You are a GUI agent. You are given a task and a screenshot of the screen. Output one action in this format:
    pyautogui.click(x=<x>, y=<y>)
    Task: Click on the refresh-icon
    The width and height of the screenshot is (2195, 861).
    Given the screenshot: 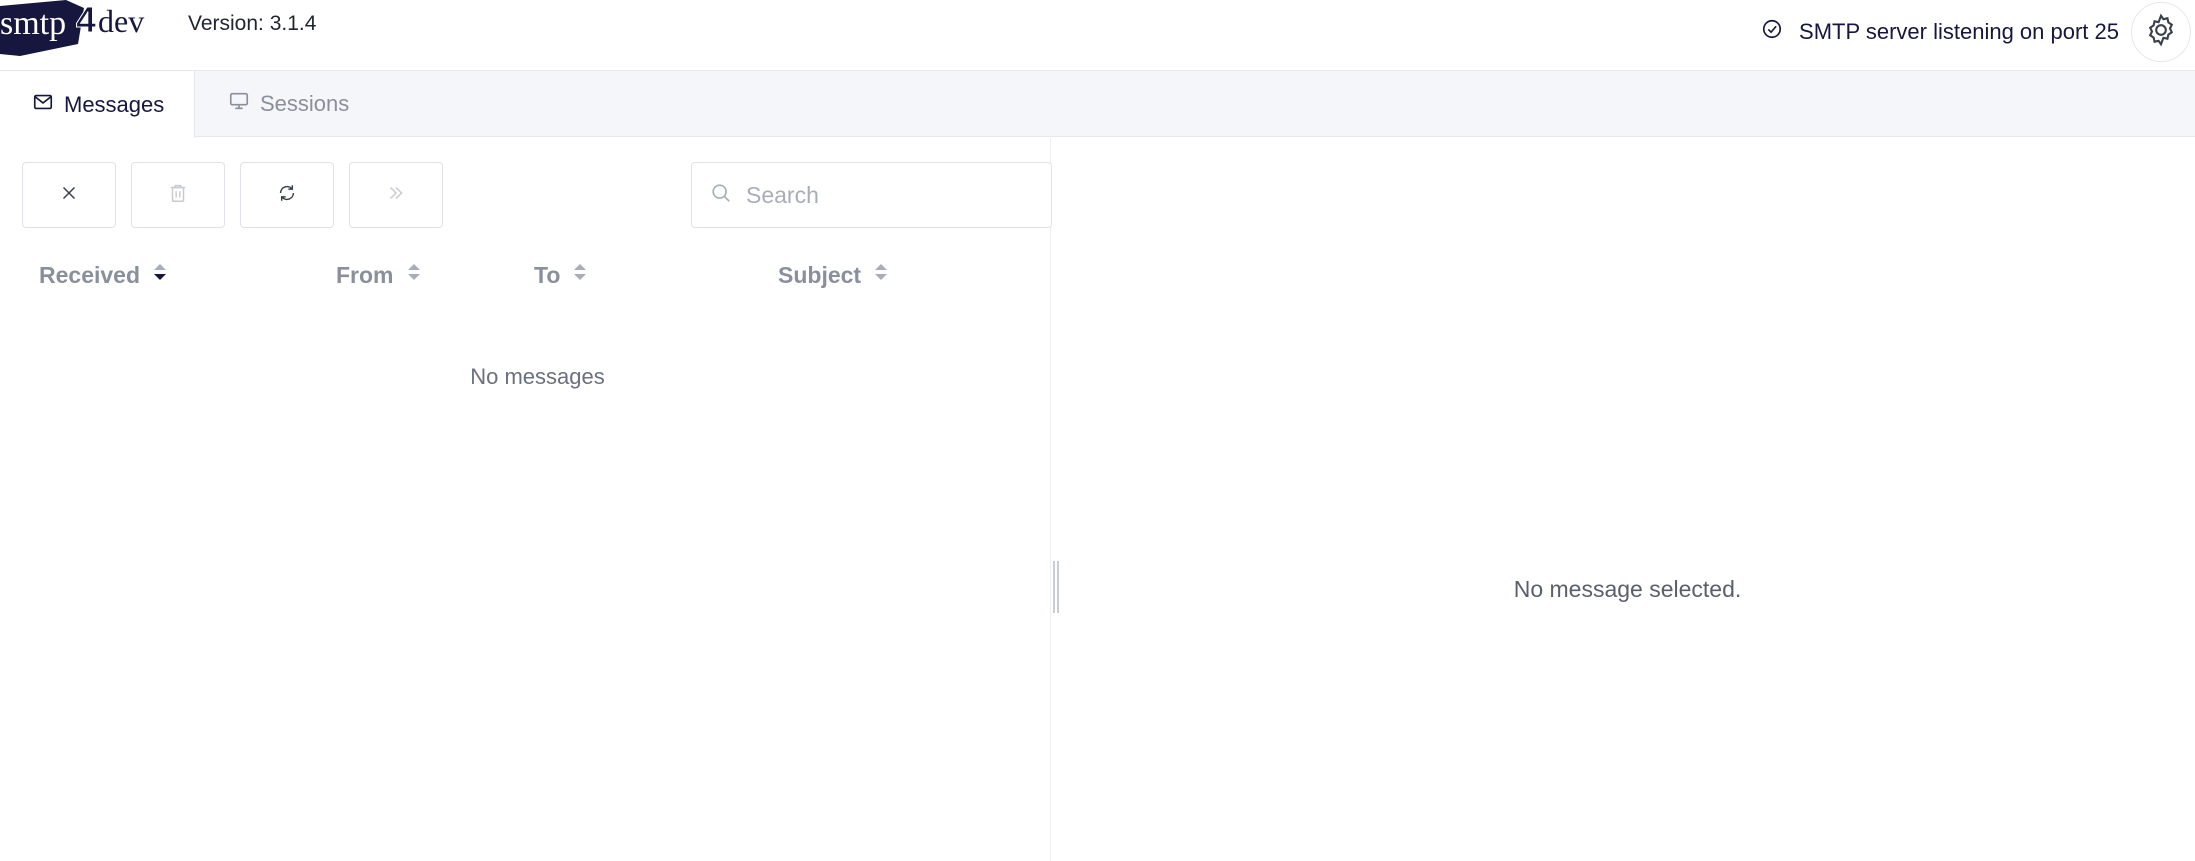 What is the action you would take?
    pyautogui.click(x=287, y=195)
    